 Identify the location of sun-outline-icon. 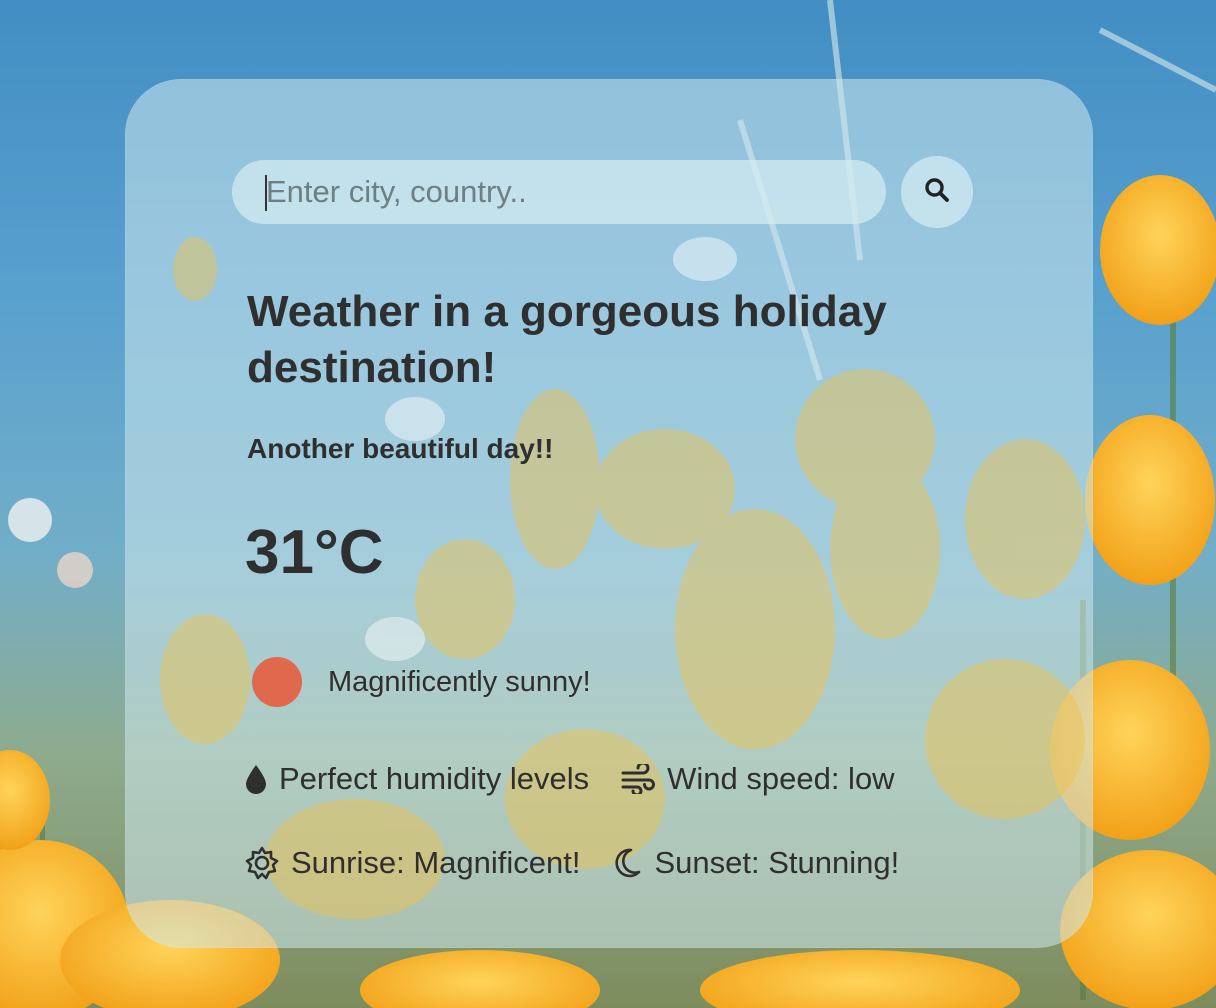
(262, 863).